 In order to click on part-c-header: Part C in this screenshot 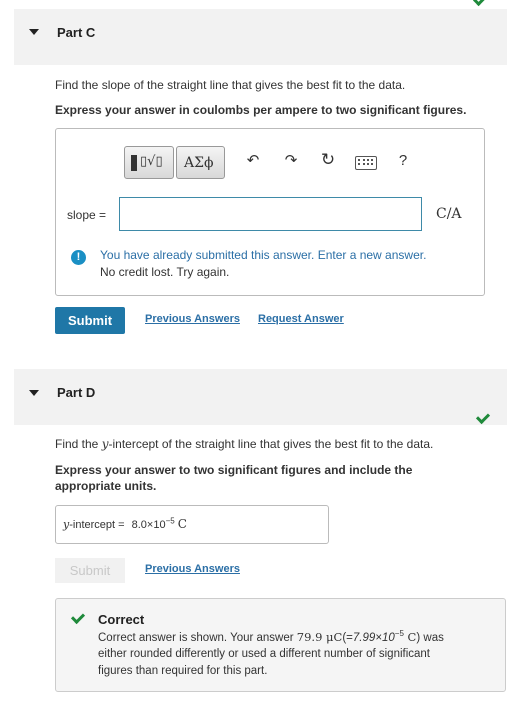, I will do `click(260, 37)`.